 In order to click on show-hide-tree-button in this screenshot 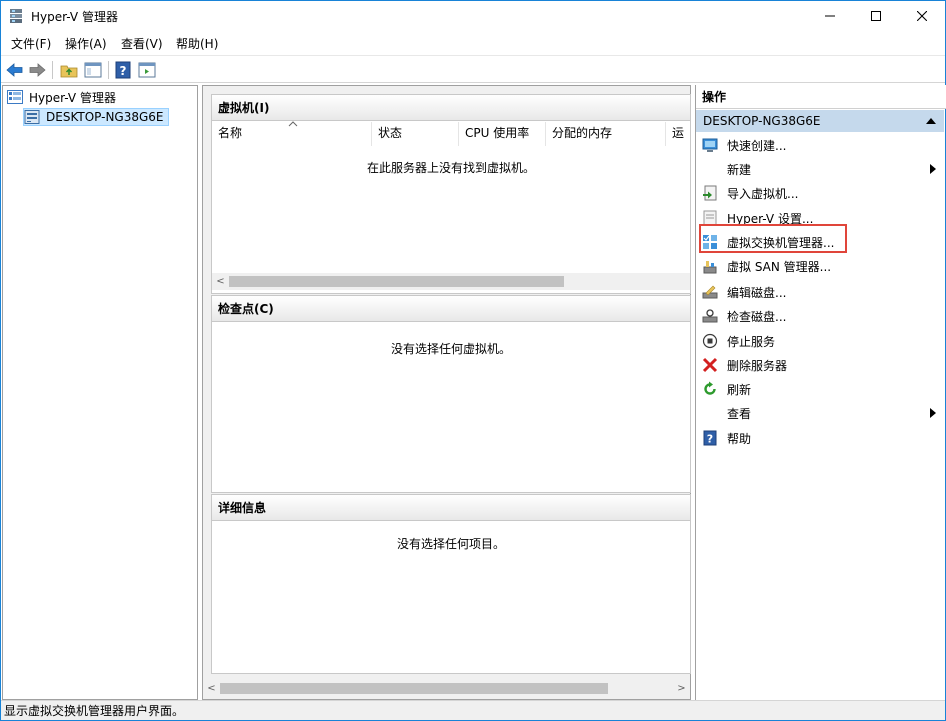, I will do `click(93, 70)`.